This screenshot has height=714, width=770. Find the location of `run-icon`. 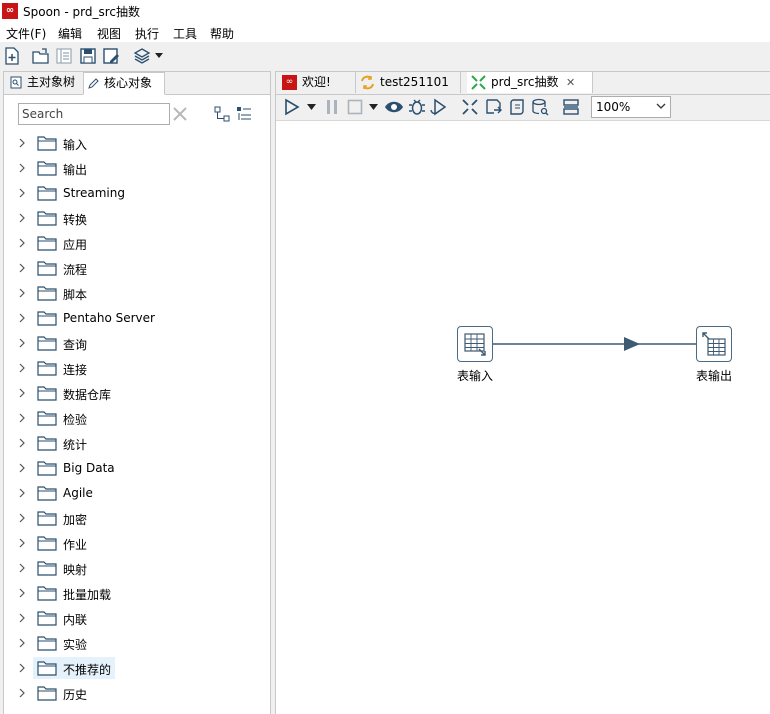

run-icon is located at coordinates (292, 107).